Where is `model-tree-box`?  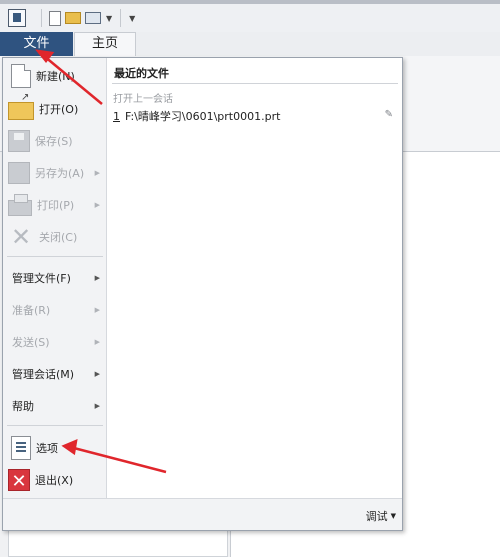
model-tree-box is located at coordinates (118, 543).